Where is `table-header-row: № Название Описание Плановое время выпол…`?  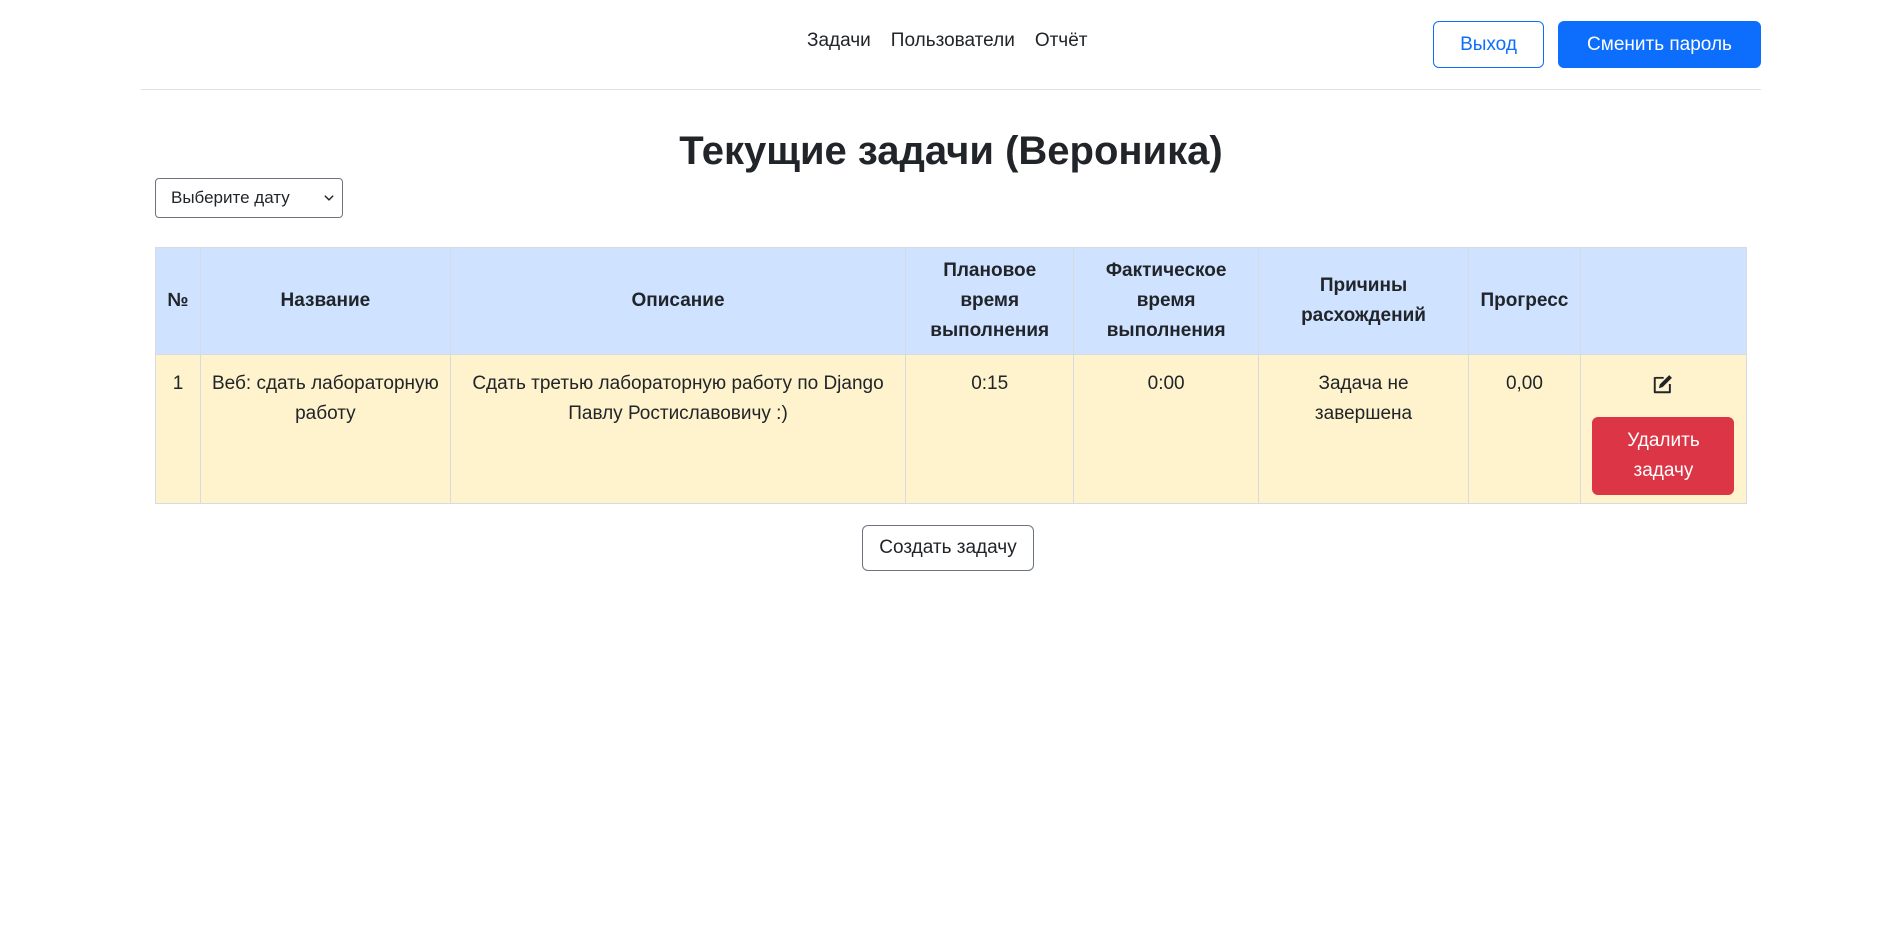
table-header-row: № Название Описание Плановое время выпол… is located at coordinates (951, 301).